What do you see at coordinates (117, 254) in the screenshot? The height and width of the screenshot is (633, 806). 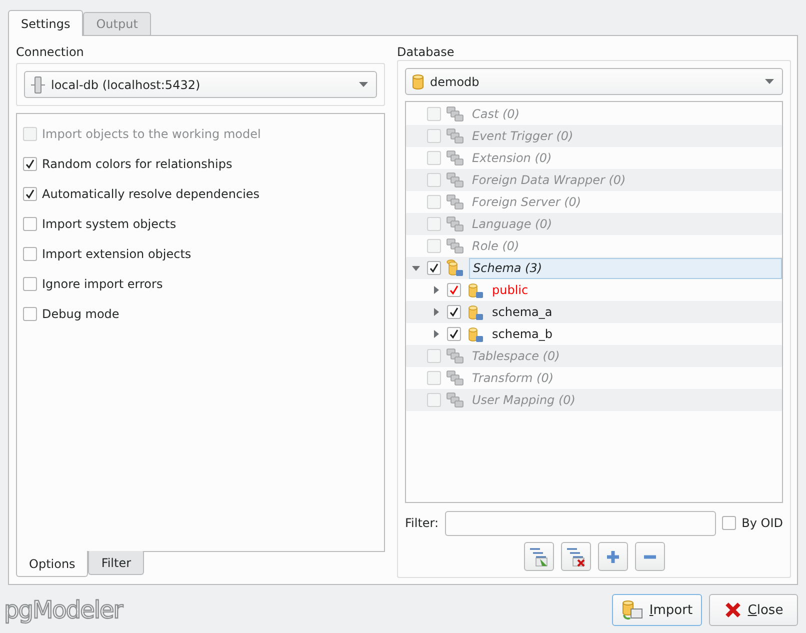 I see `option-label: Import extension objects` at bounding box center [117, 254].